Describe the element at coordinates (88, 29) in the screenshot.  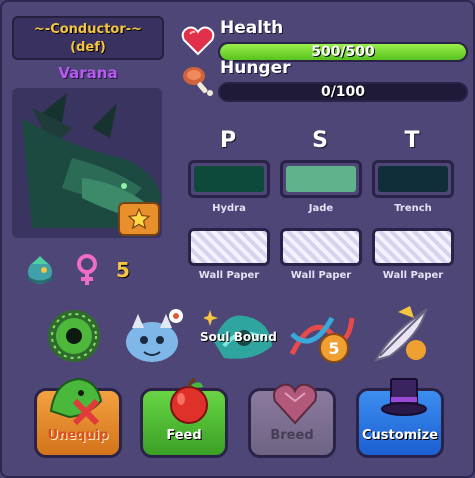
I see `title-line-1: ~-Conductor-~` at that location.